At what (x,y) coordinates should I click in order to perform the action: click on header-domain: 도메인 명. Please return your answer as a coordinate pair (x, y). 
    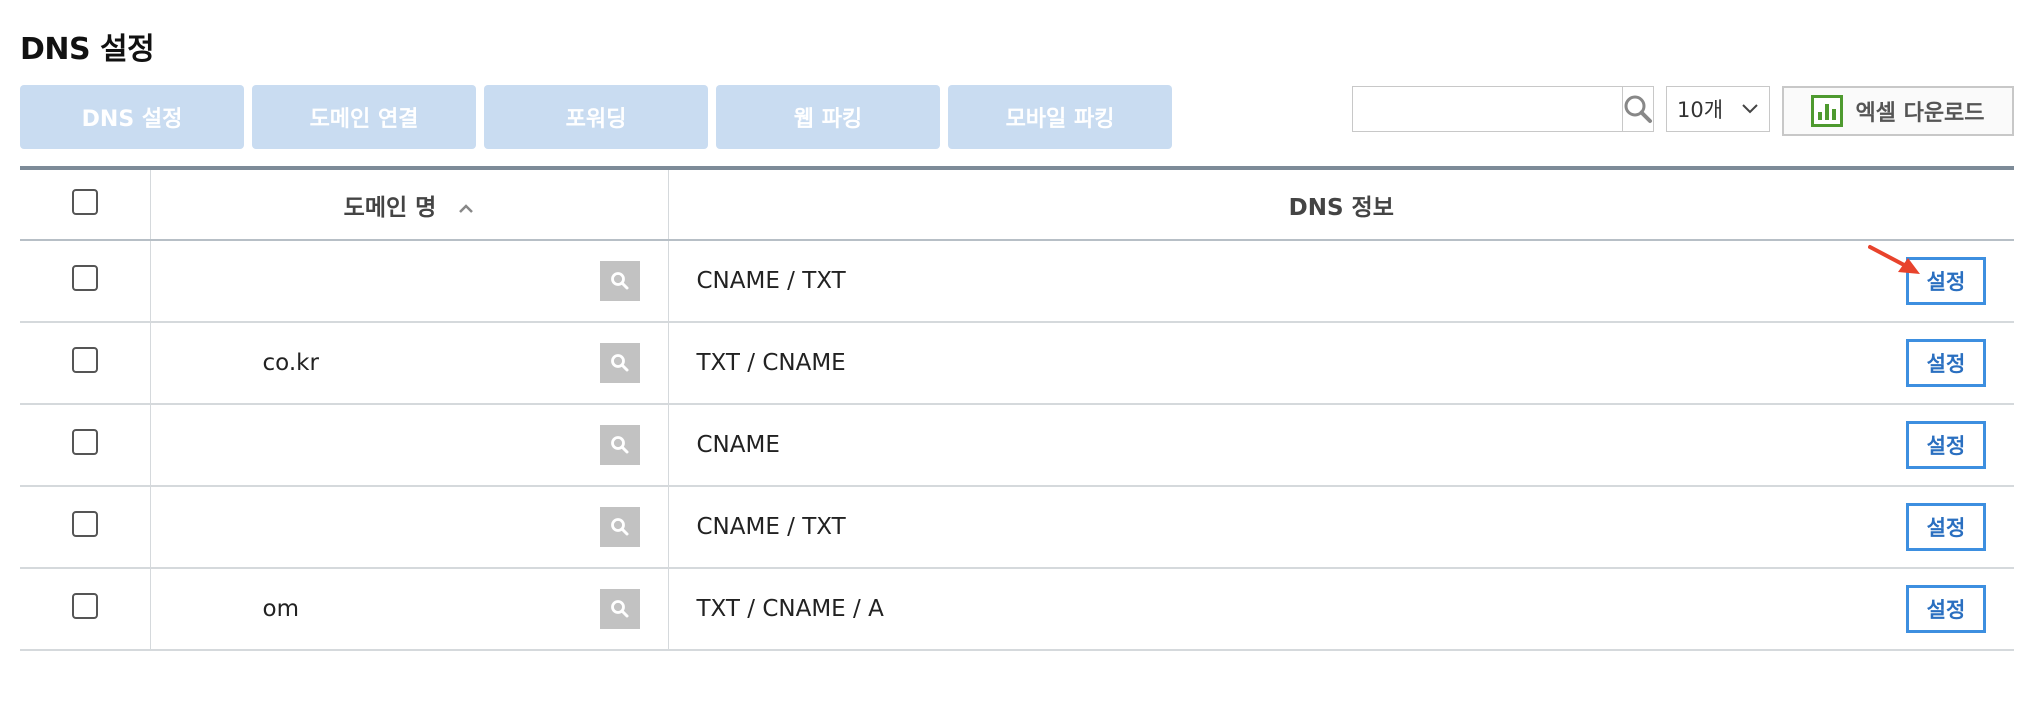
    Looking at the image, I should click on (409, 204).